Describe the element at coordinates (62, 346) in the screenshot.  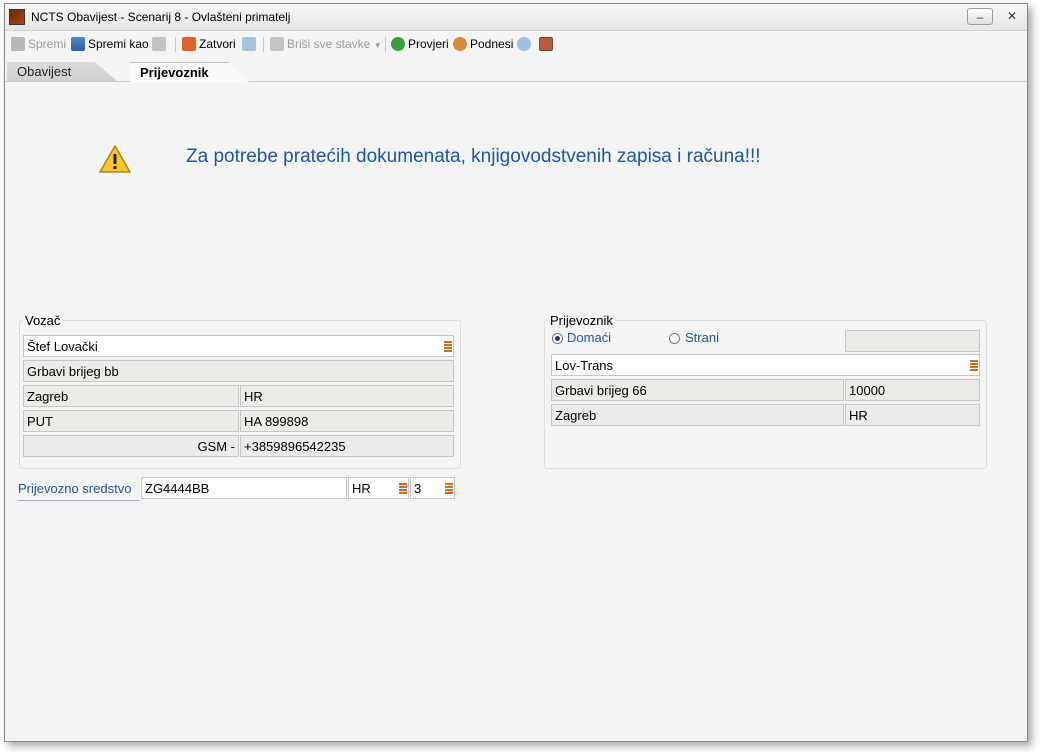
I see `vozac-name-value: Štef Lovački` at that location.